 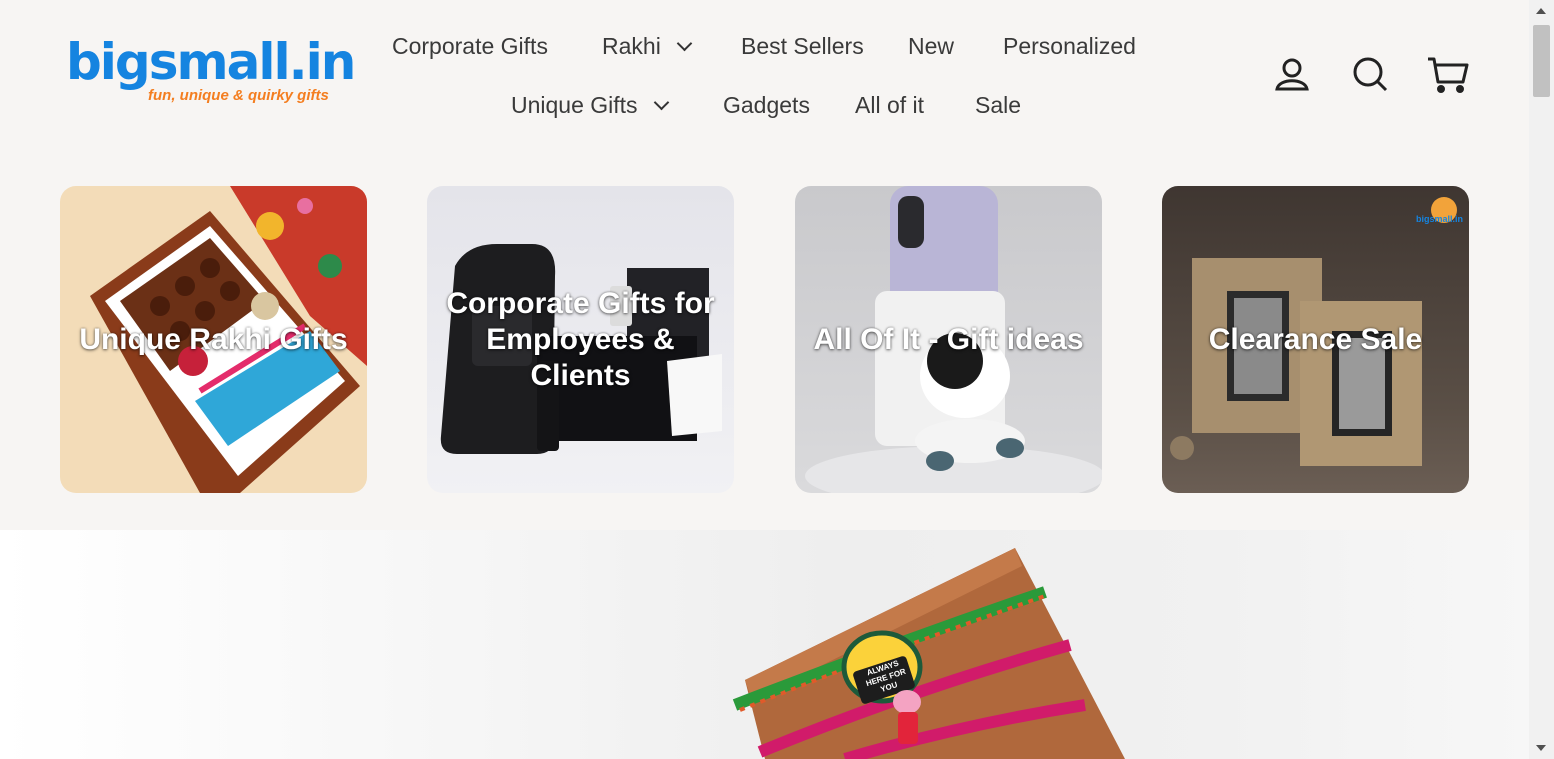 I want to click on nav-rakhi-label: Rakhi, so click(x=631, y=46).